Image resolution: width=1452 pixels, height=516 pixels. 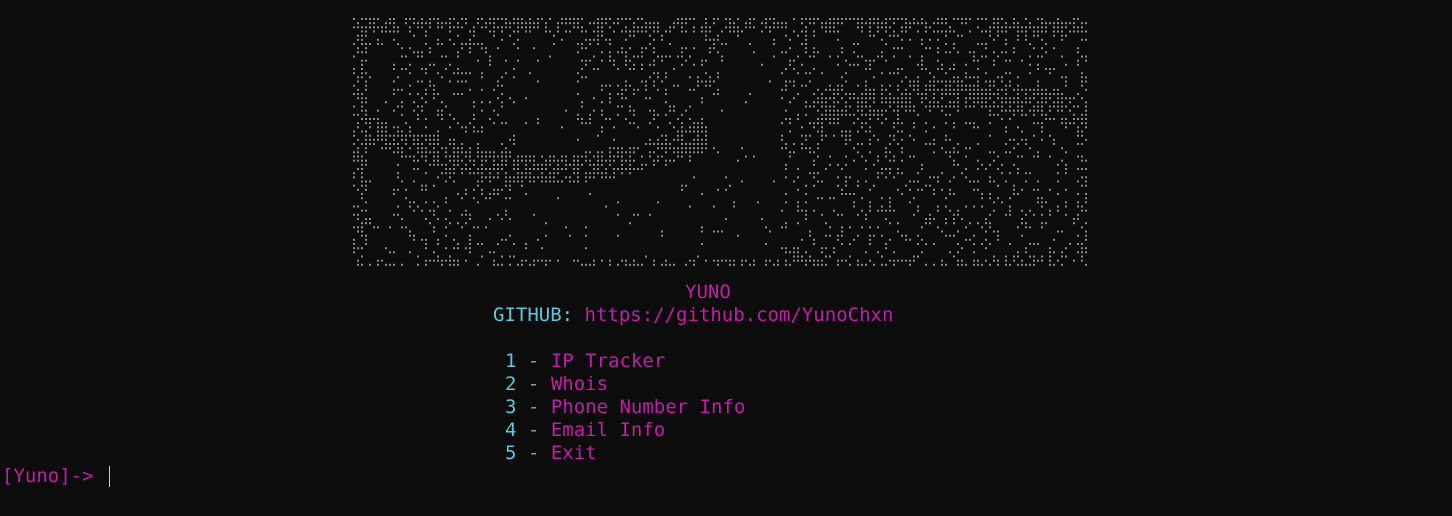 I want to click on menu-item-exit: 5 - Exit, so click(x=551, y=453).